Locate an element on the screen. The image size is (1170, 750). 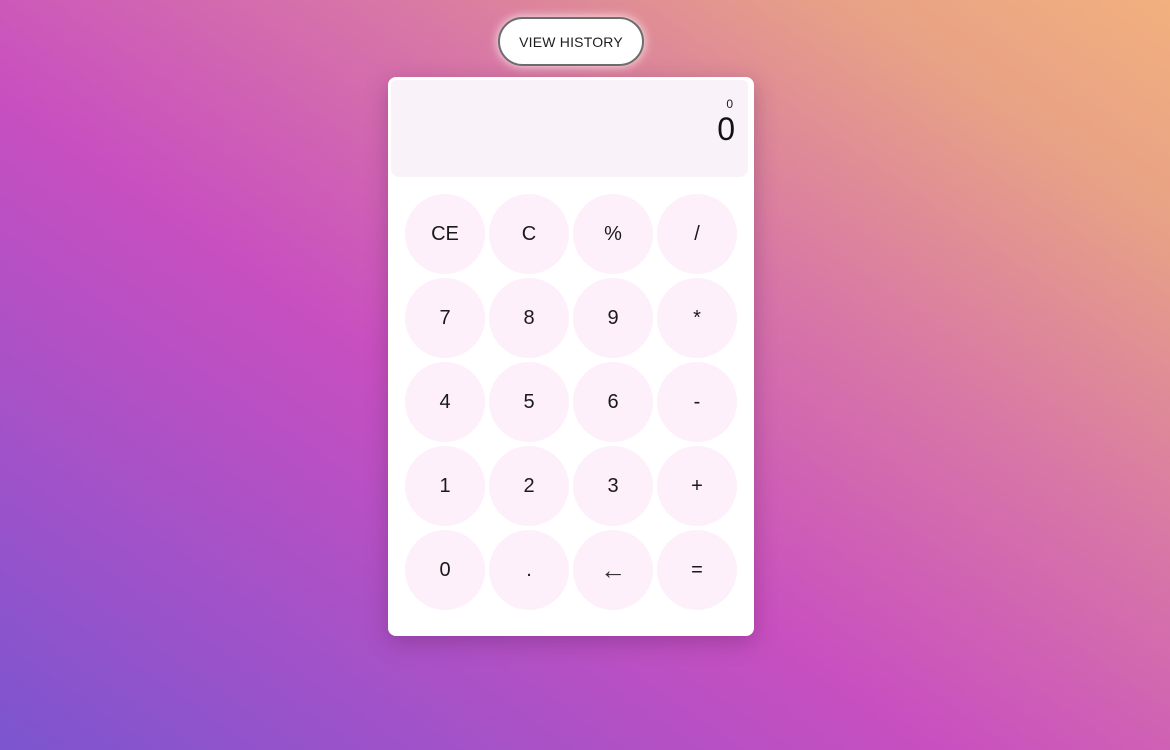
digit-0-button: 0 is located at coordinates (445, 570).